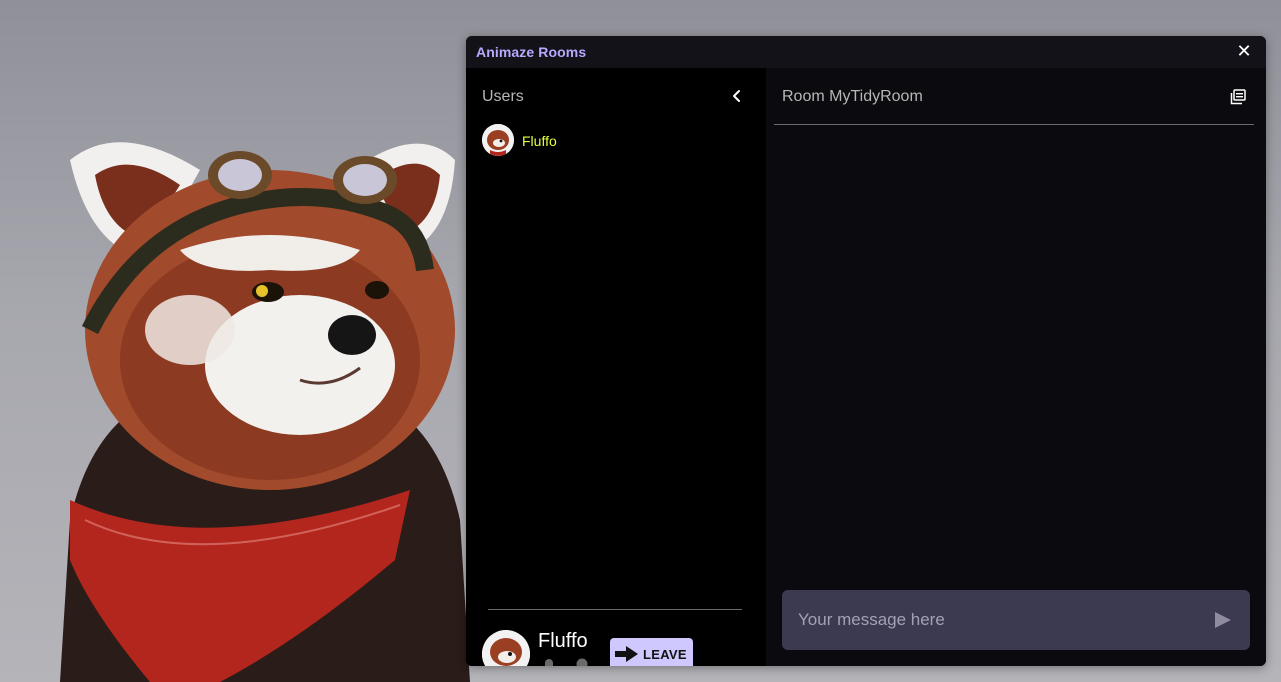  What do you see at coordinates (665, 654) in the screenshot?
I see `leave-button-label: LEAVE` at bounding box center [665, 654].